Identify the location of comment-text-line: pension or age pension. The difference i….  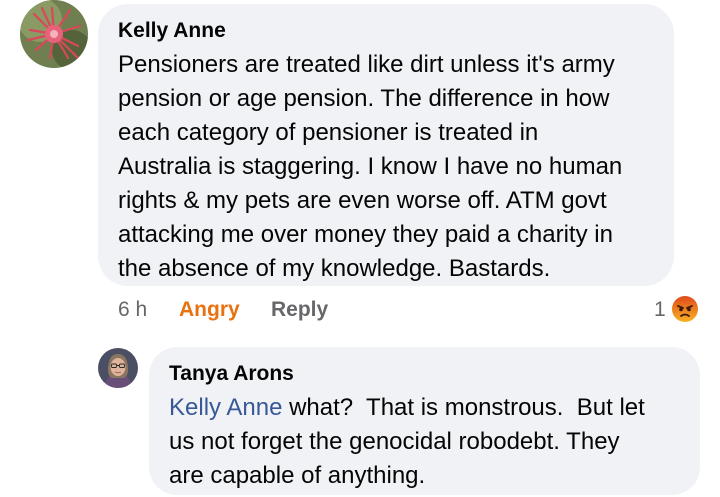
(364, 98).